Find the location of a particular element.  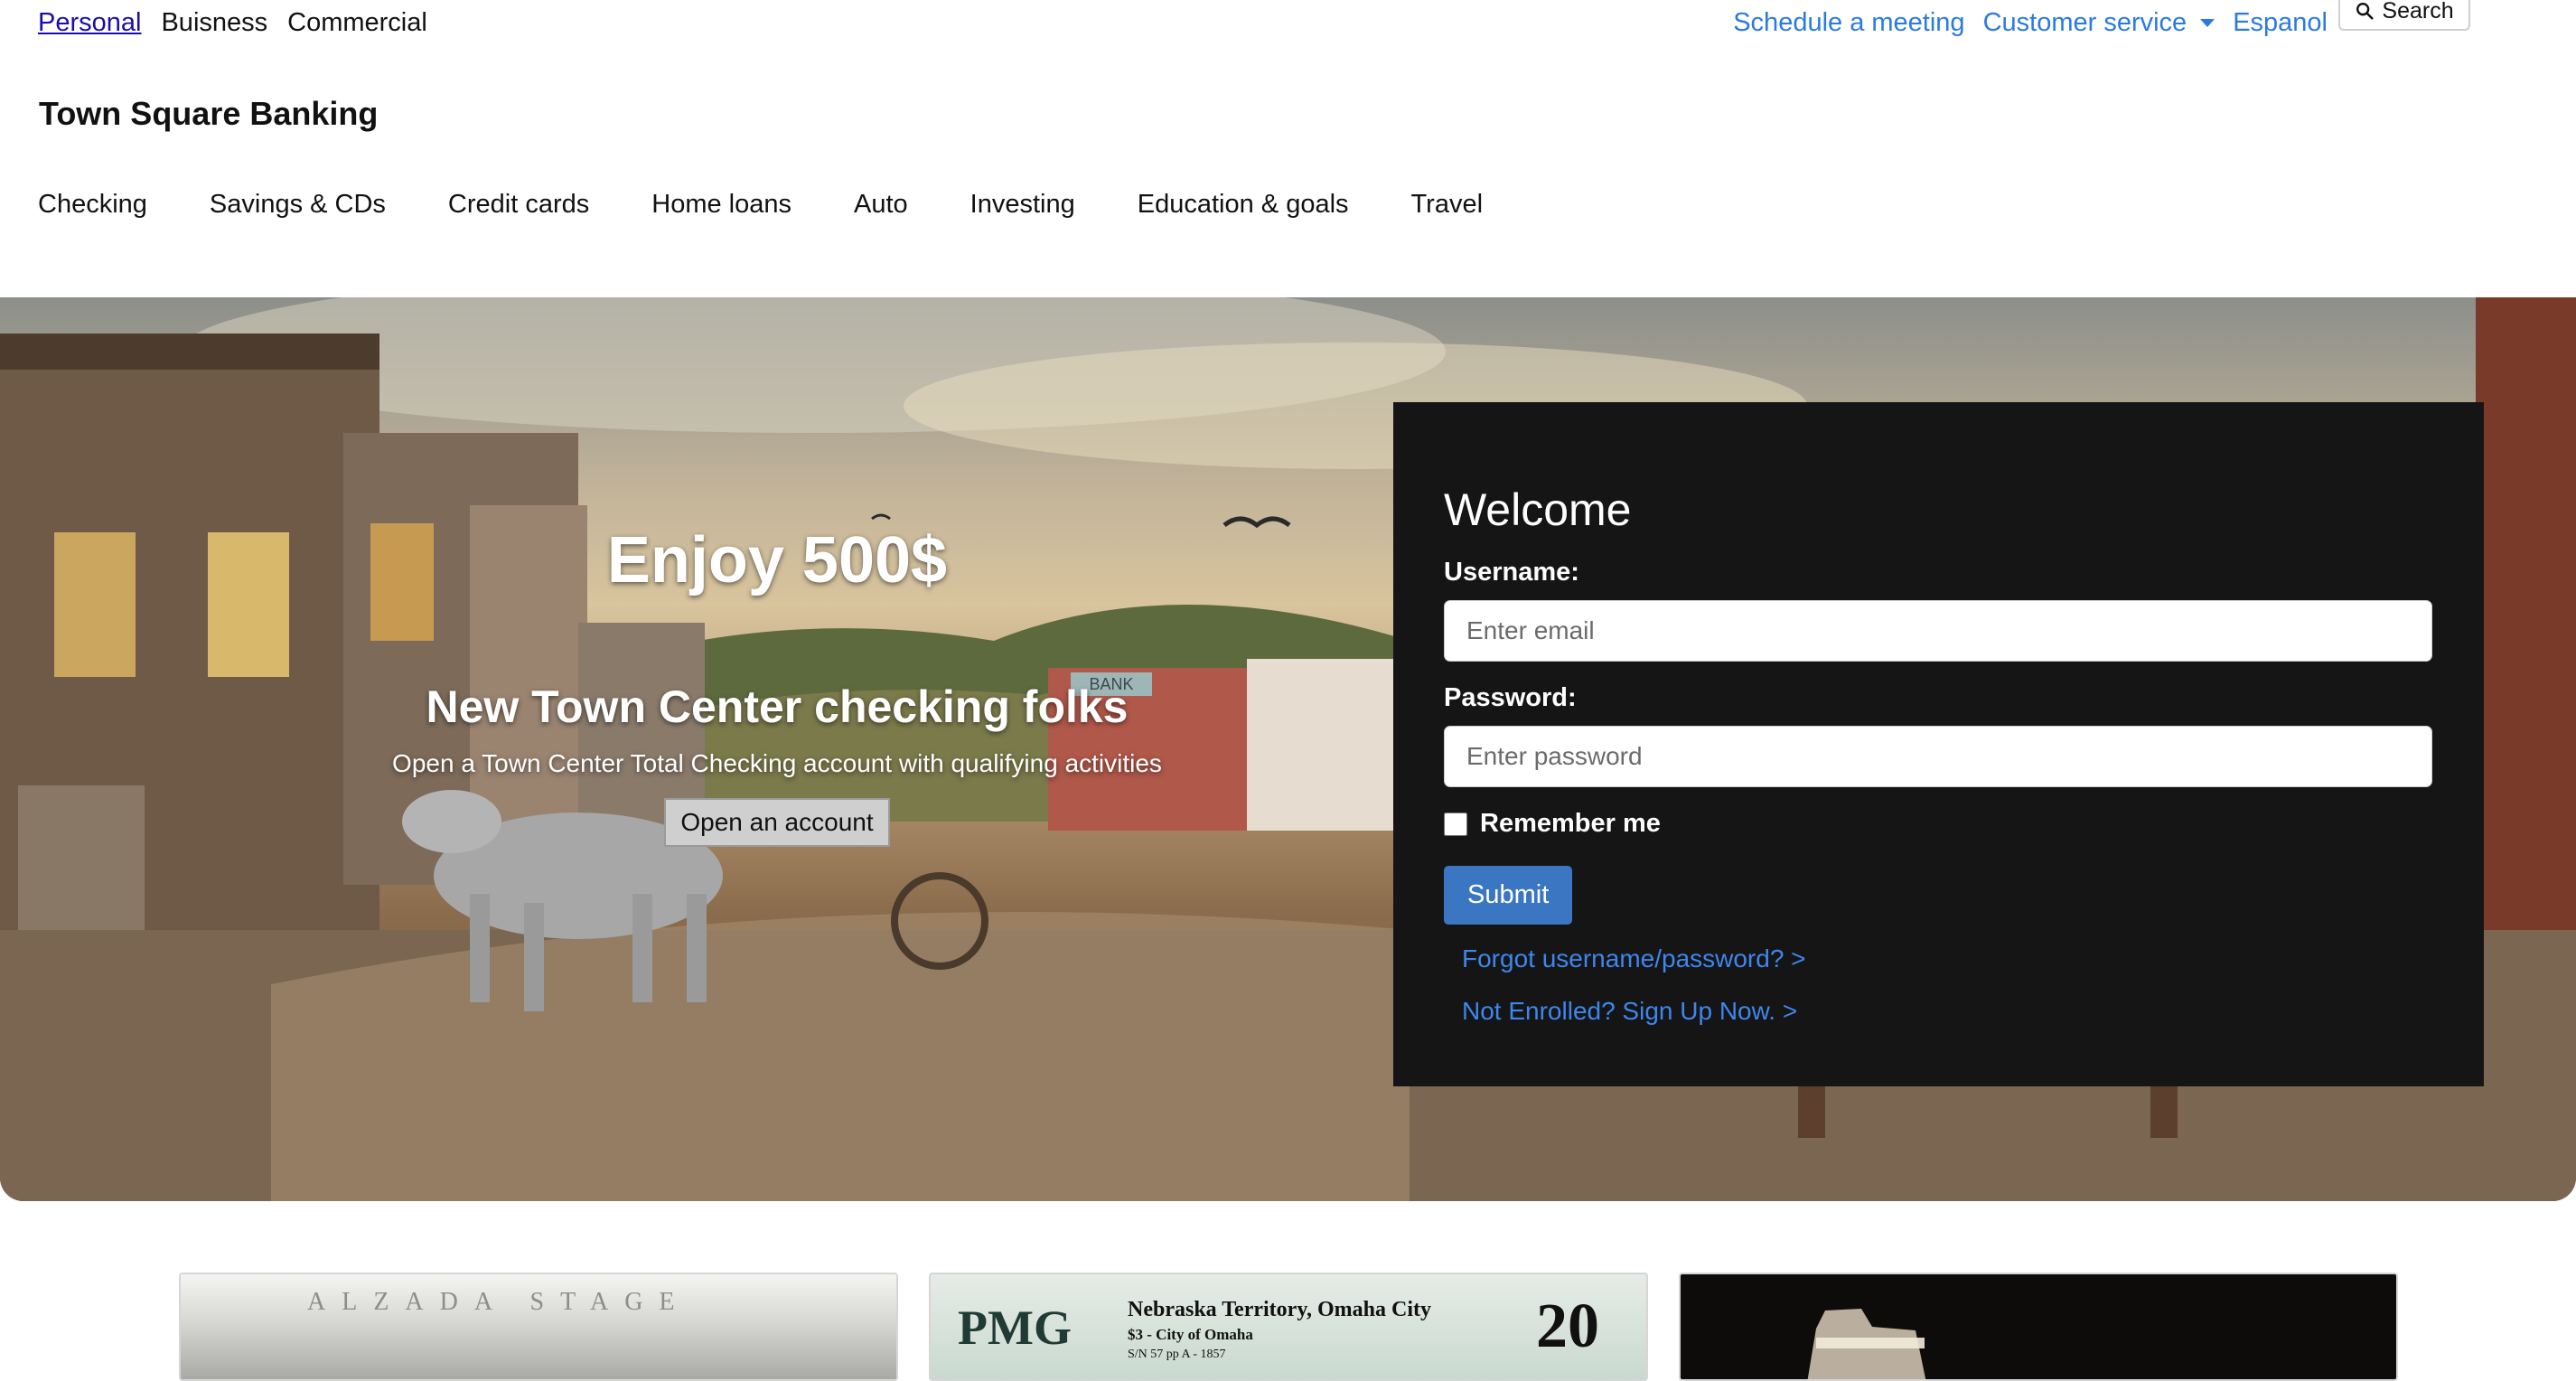

submit-button: Submit is located at coordinates (1508, 895).